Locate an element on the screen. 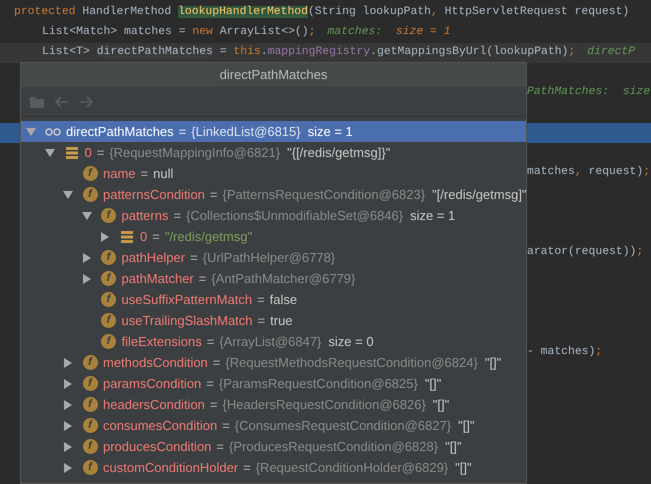 This screenshot has width=651, height=484. object-reference: {UrlPathHelper@6778} is located at coordinates (269, 257).